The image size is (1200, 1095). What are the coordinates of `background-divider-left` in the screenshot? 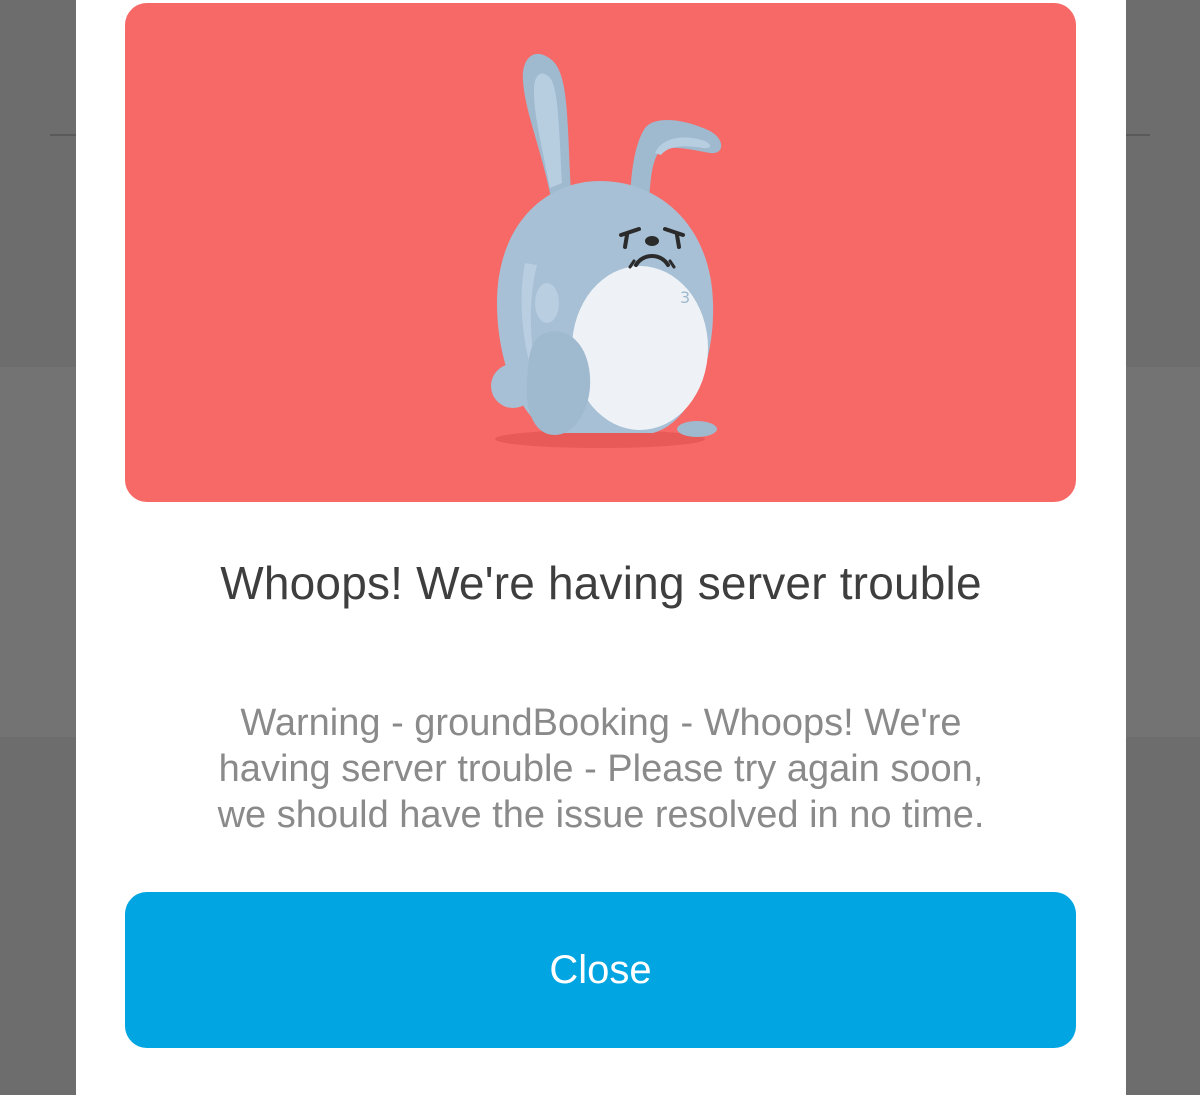 It's located at (63, 135).